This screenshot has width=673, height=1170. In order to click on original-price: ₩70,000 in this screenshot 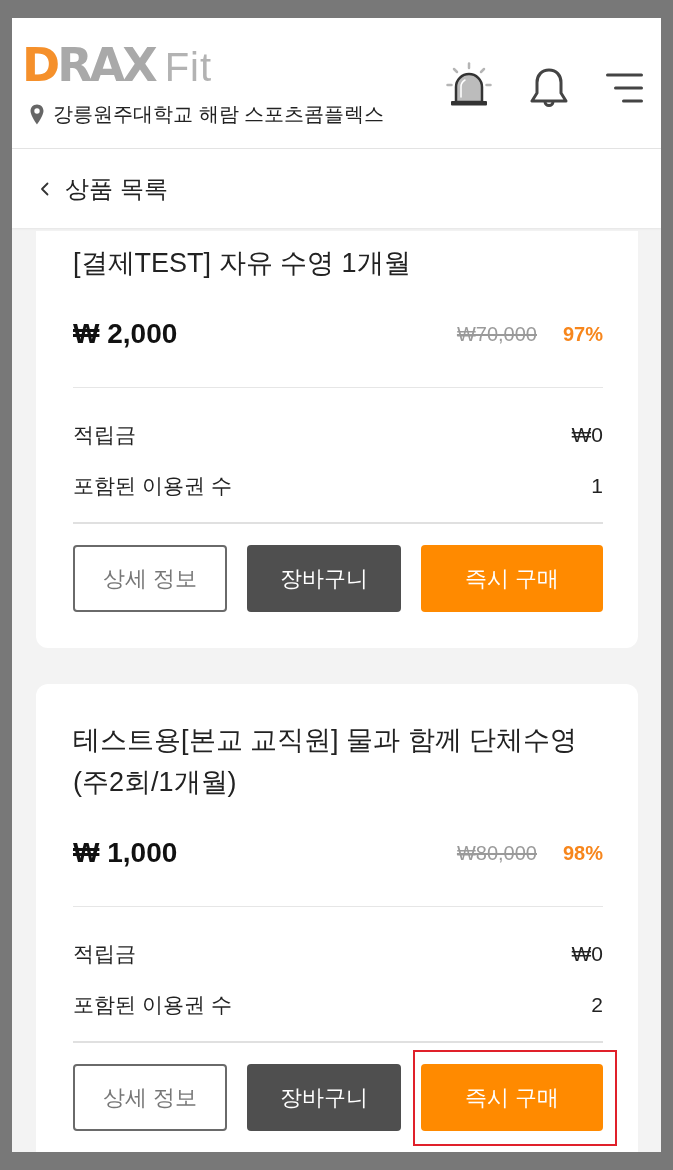, I will do `click(496, 334)`.